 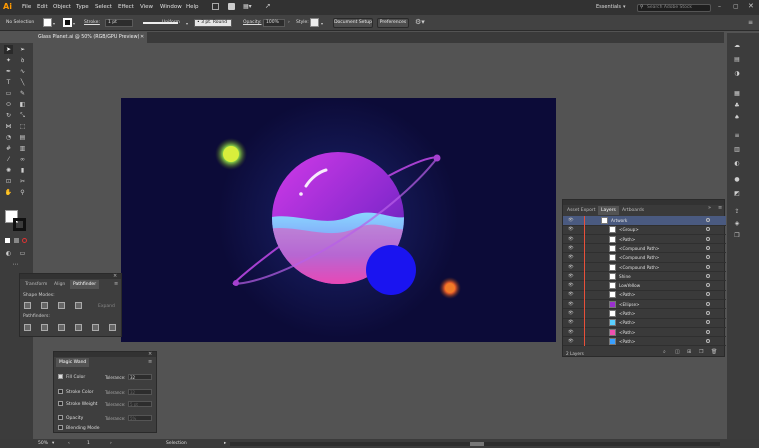 I want to click on stroke-weight-checkbox, so click(x=60, y=403).